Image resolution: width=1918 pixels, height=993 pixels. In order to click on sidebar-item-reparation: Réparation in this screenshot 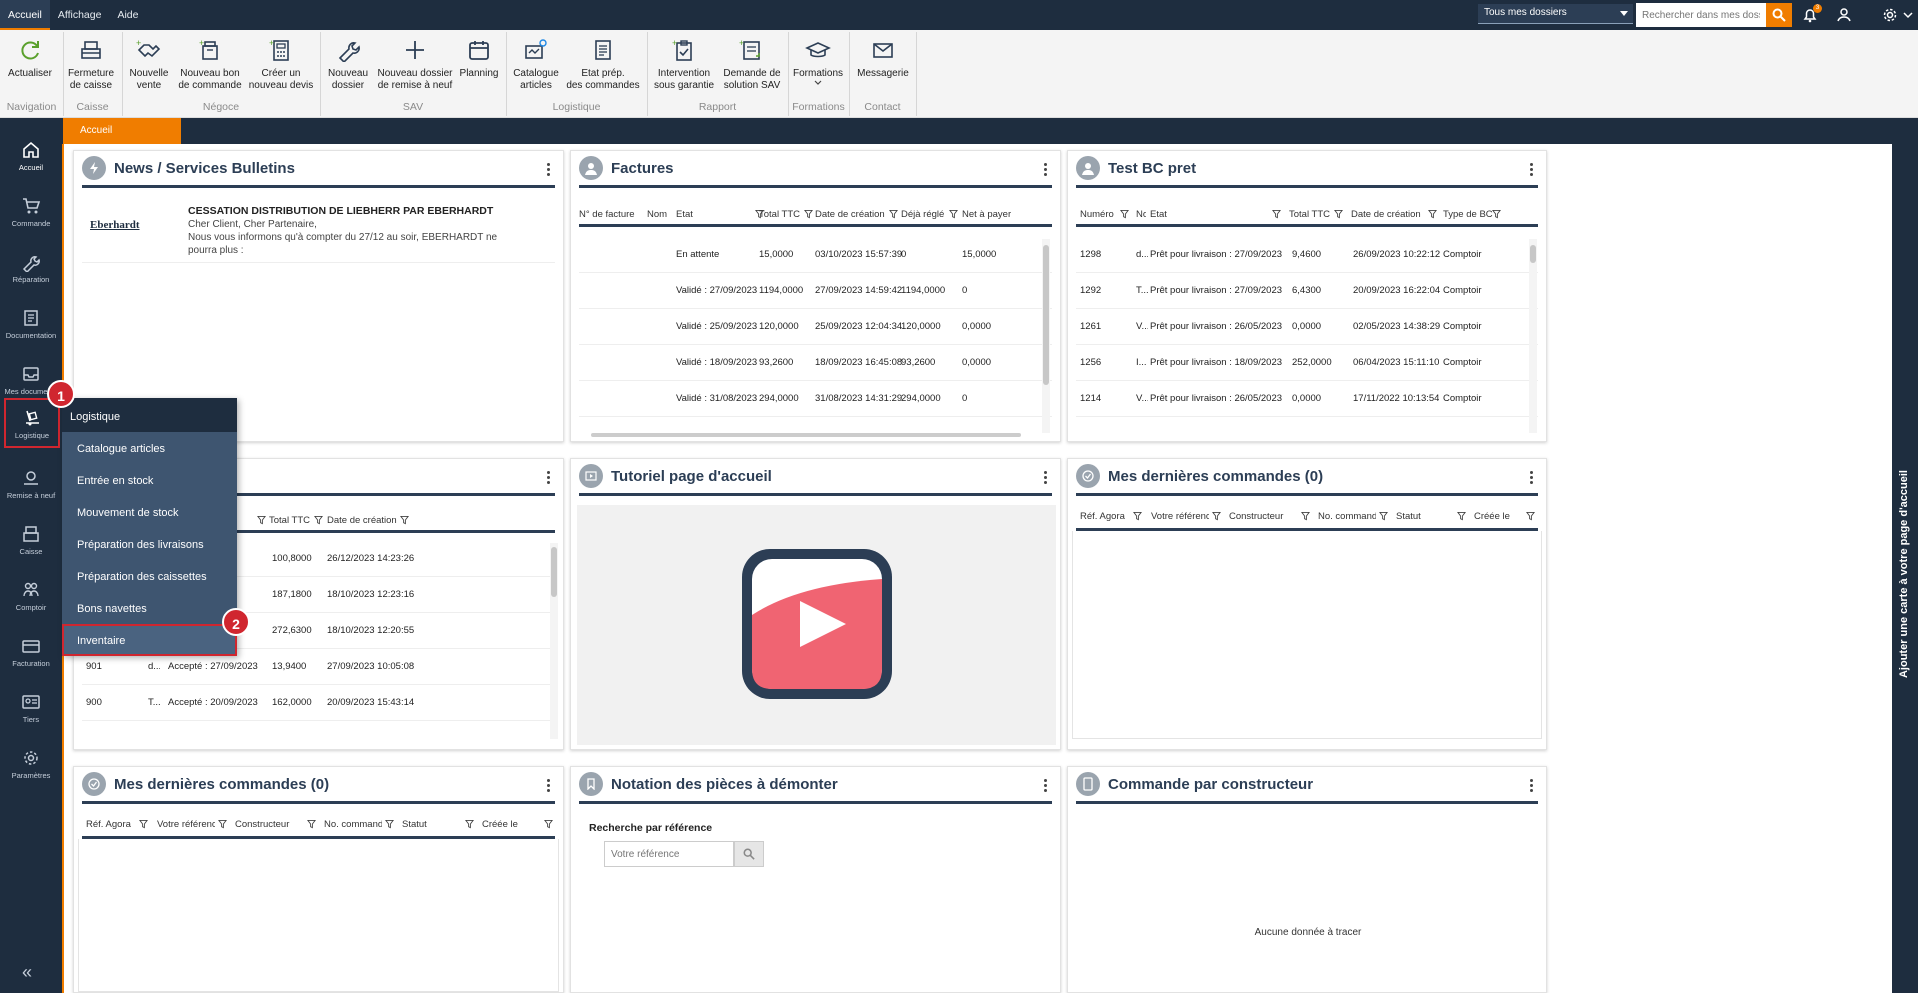, I will do `click(31, 267)`.